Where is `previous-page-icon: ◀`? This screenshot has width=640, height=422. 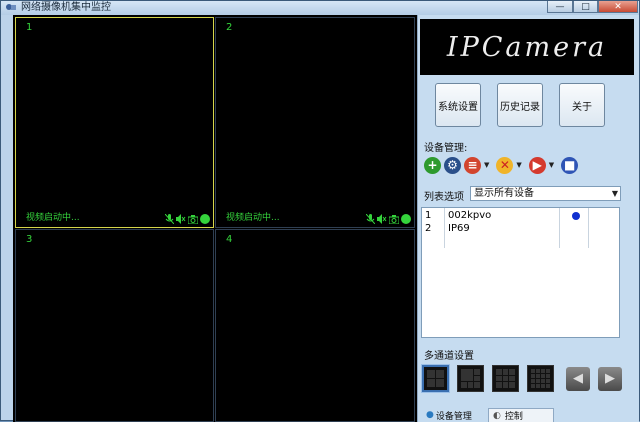
previous-page-icon: ◀ is located at coordinates (578, 378).